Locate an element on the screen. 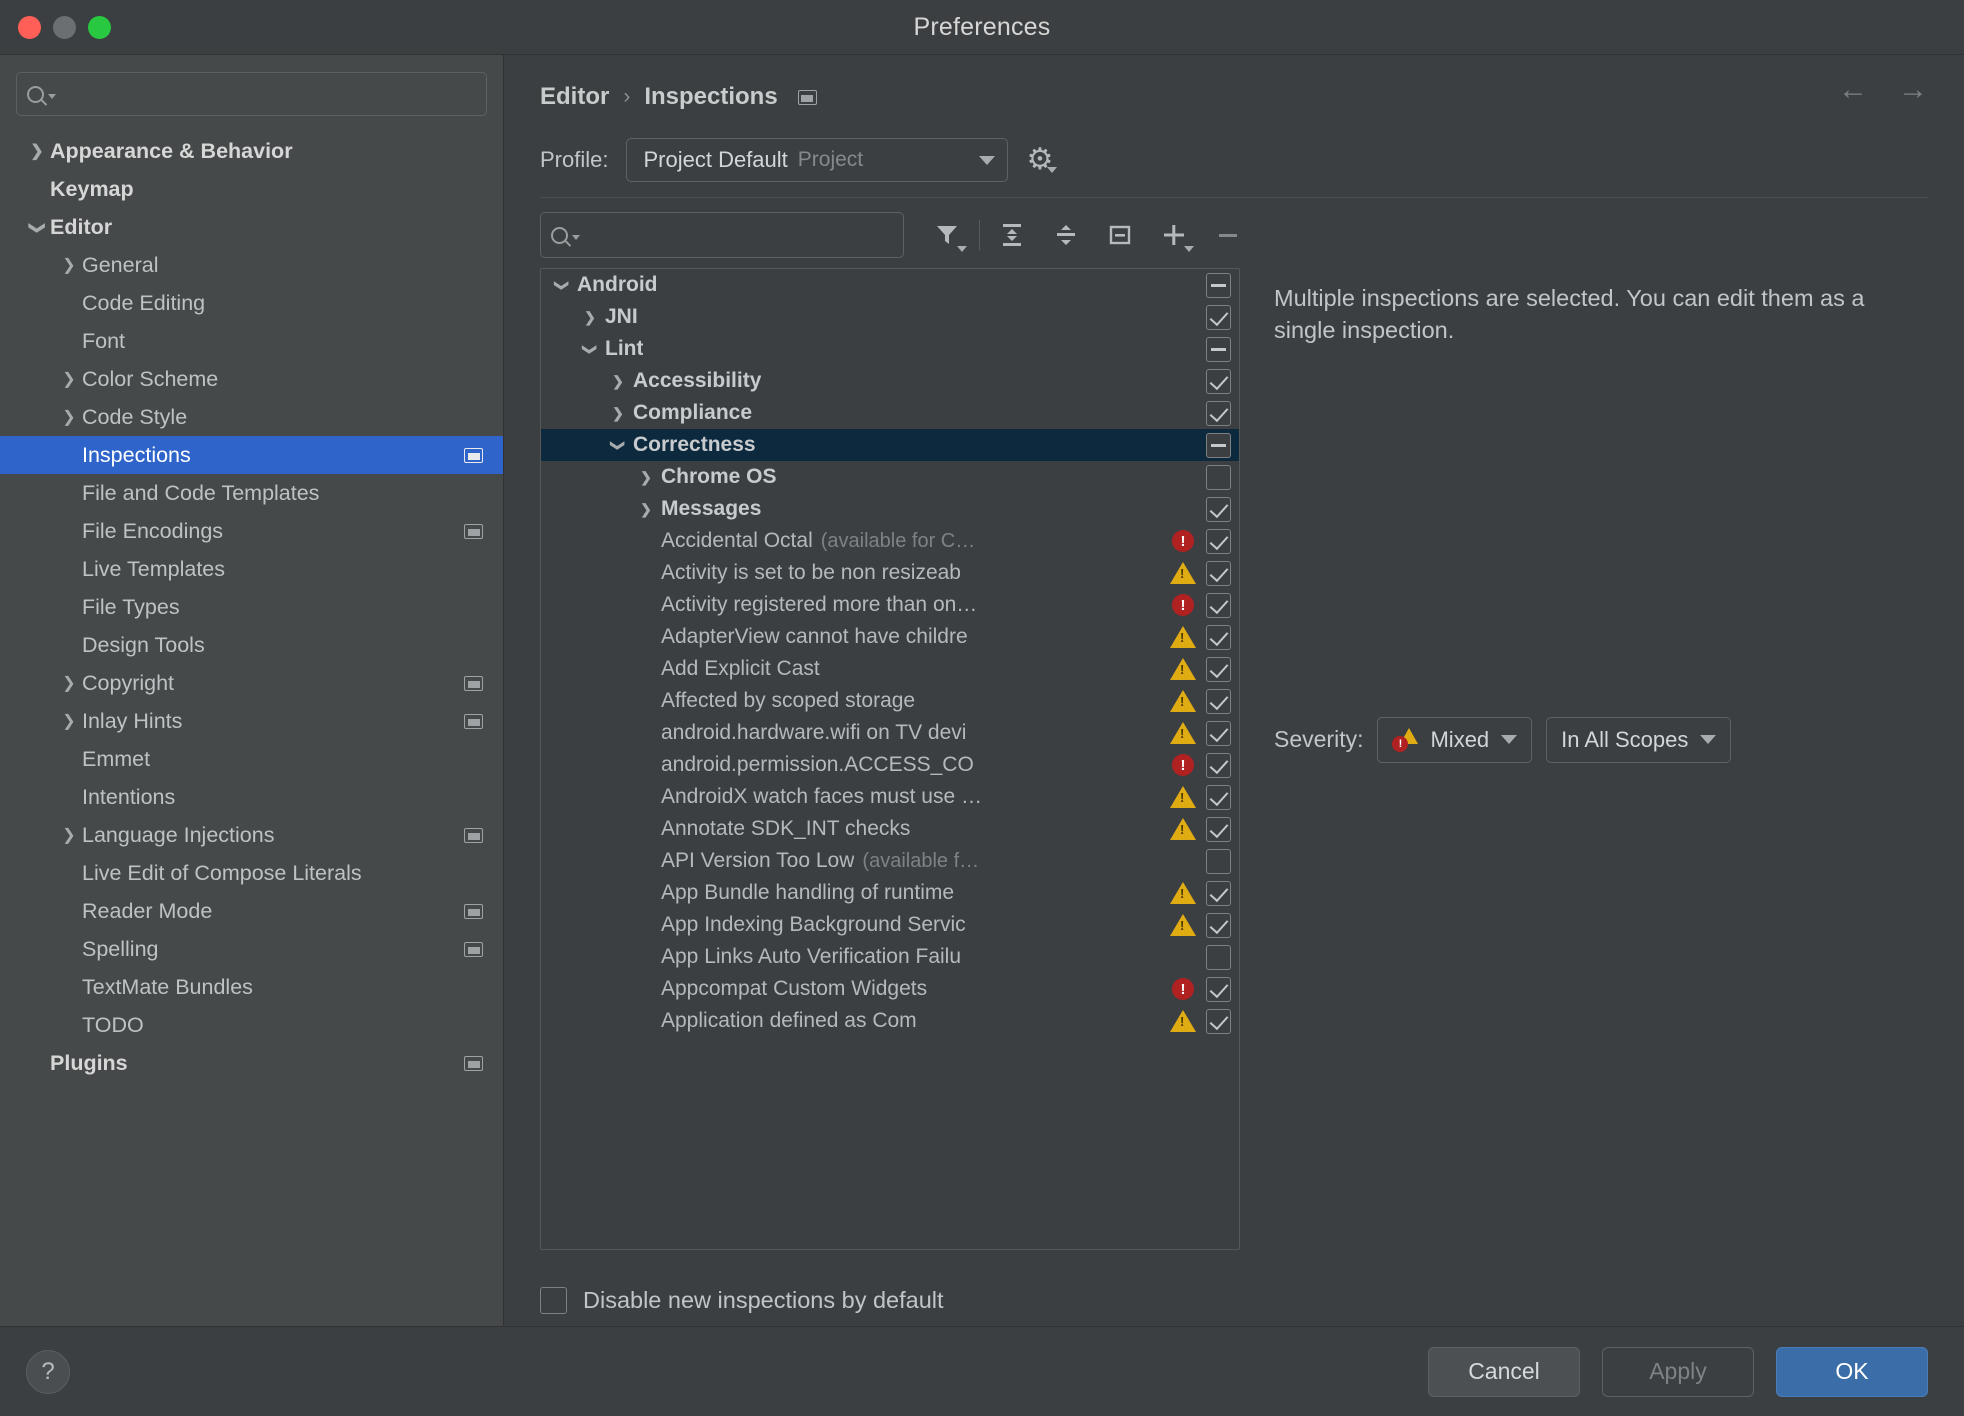  disable-new-inspections-checkbox is located at coordinates (553, 1300).